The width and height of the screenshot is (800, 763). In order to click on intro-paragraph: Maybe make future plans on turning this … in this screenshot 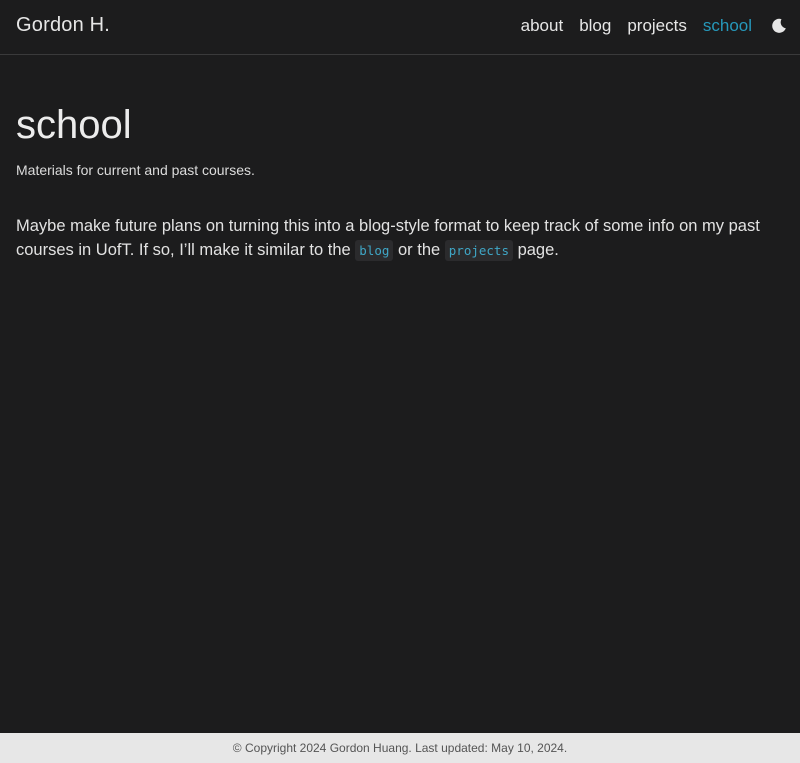, I will do `click(396, 238)`.